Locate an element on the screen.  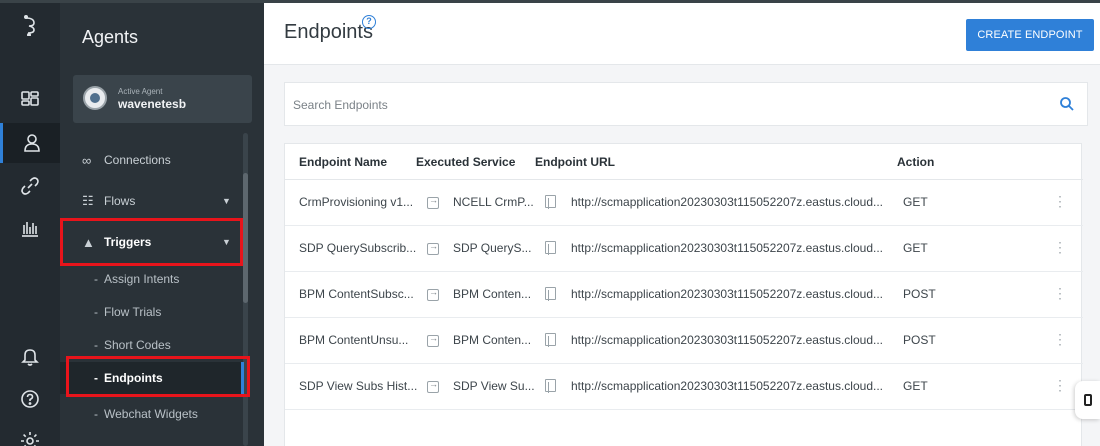
column-header-endpoint-name: Endpoint Name is located at coordinates (343, 162).